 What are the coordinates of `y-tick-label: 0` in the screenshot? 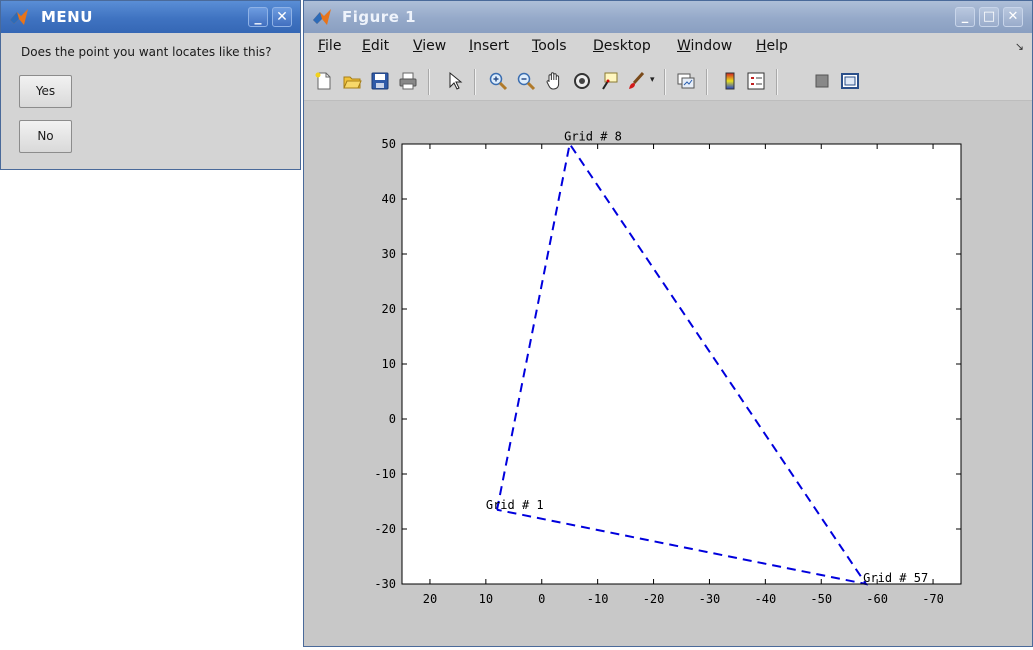 It's located at (392, 419).